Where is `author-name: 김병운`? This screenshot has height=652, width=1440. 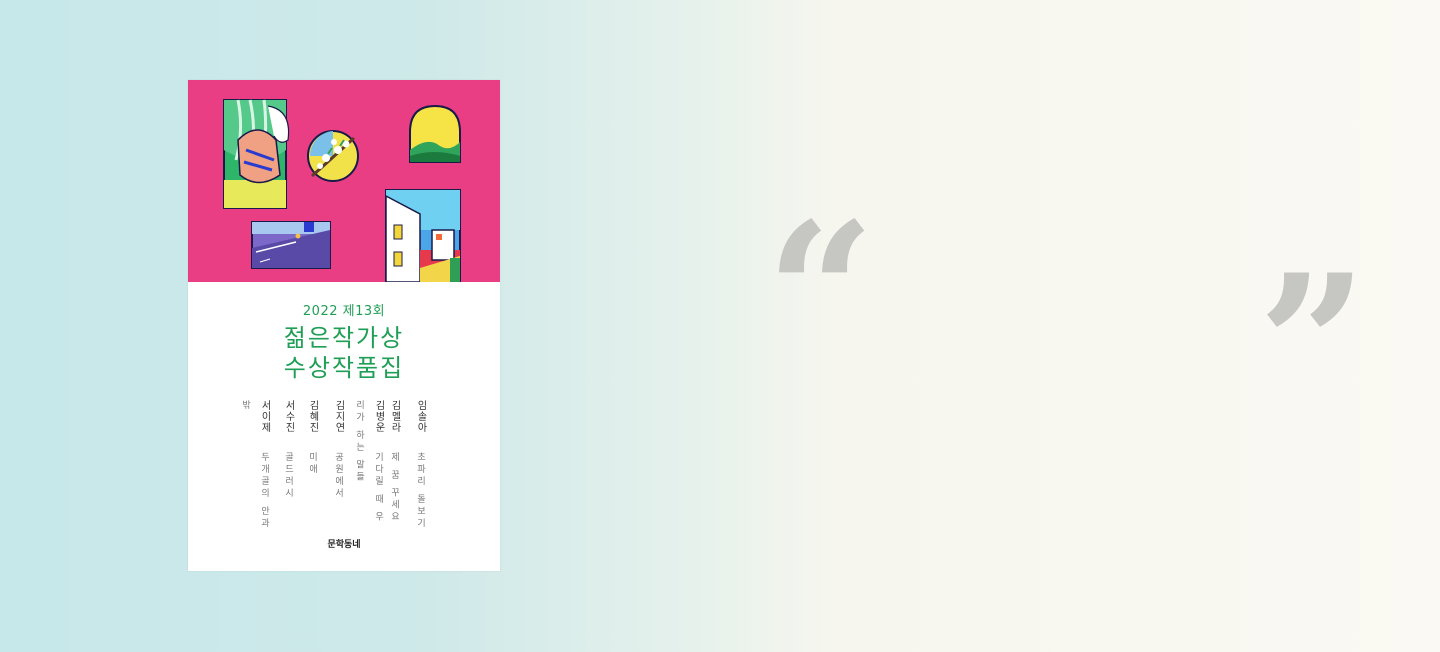 author-name: 김병운 is located at coordinates (378, 416).